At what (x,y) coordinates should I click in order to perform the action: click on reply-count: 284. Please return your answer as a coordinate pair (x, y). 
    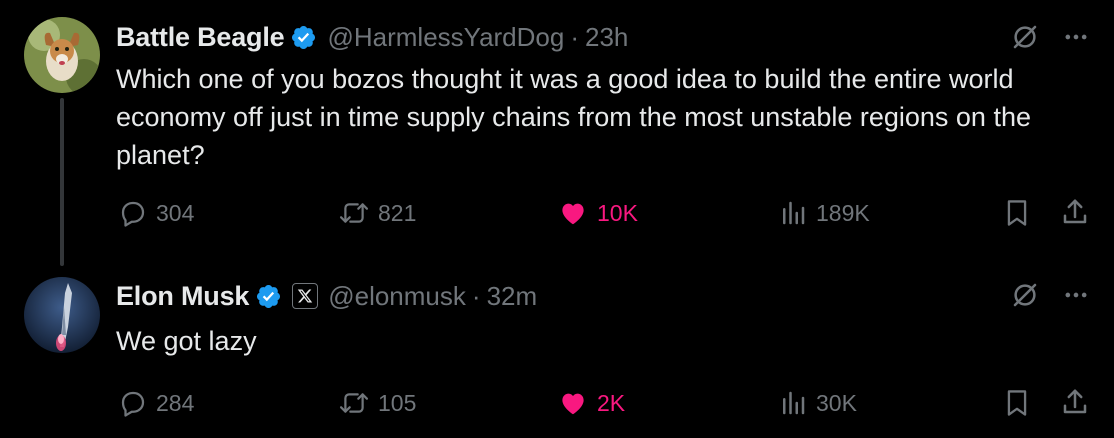
    Looking at the image, I should click on (175, 402).